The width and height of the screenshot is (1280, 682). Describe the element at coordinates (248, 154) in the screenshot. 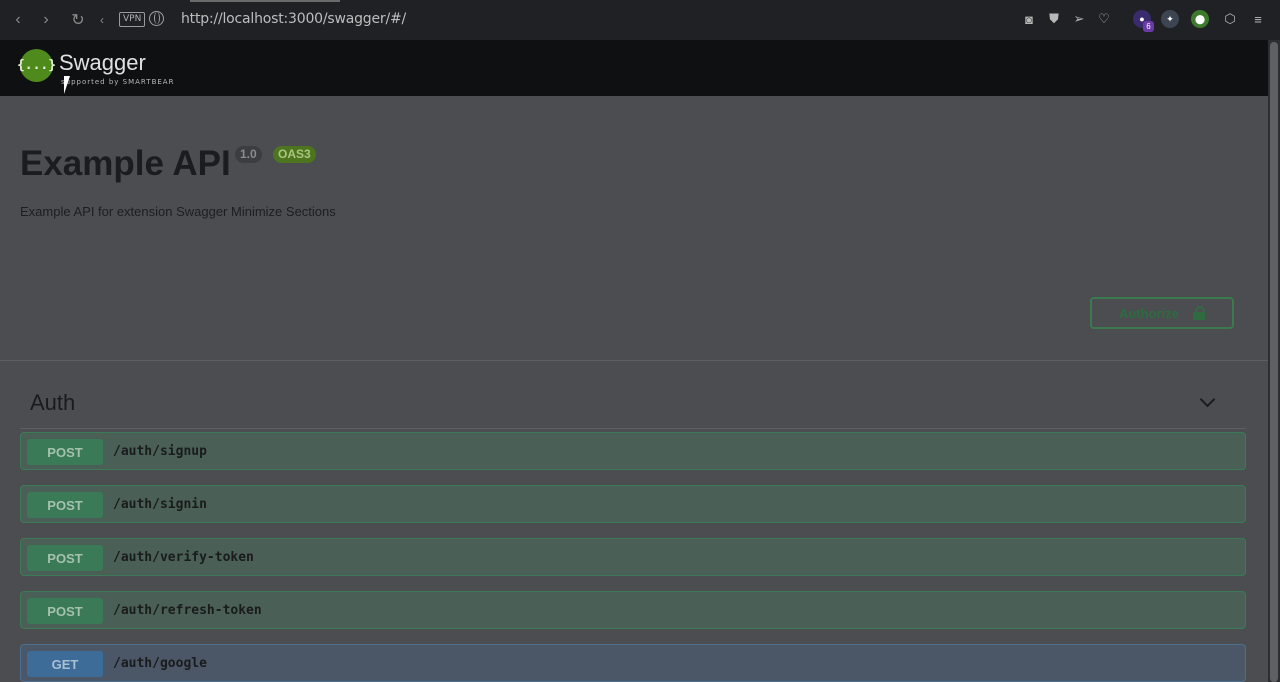

I see `version-badge: 1.0` at that location.